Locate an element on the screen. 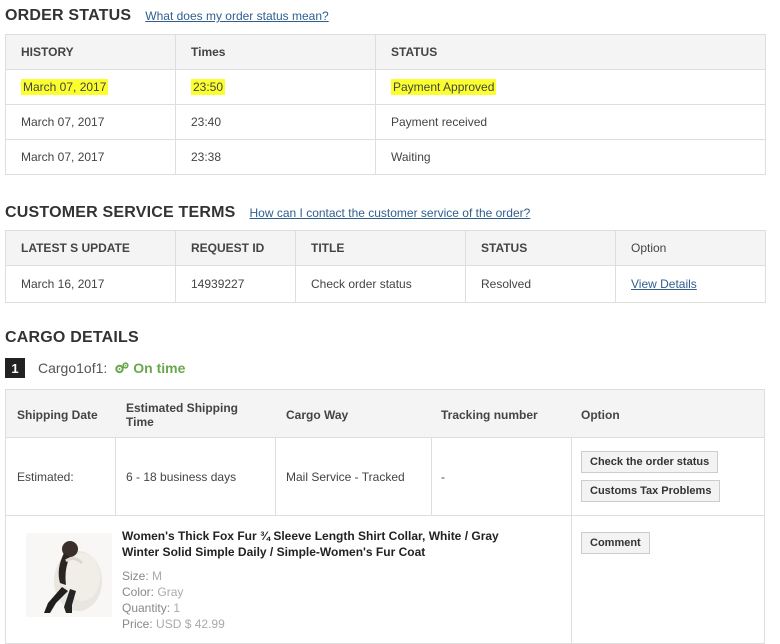  color-label: Color: is located at coordinates (138, 592).